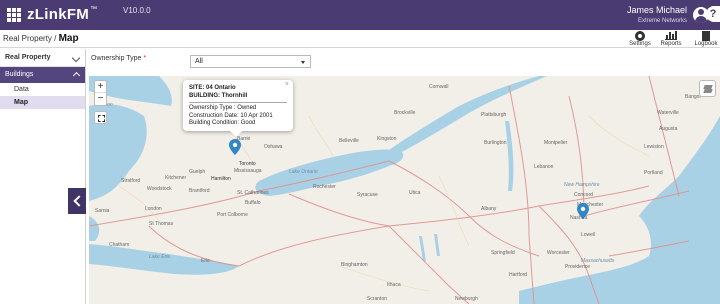 Image resolution: width=720 pixels, height=304 pixels. I want to click on sidebar-section-label: Real Property, so click(28, 57).